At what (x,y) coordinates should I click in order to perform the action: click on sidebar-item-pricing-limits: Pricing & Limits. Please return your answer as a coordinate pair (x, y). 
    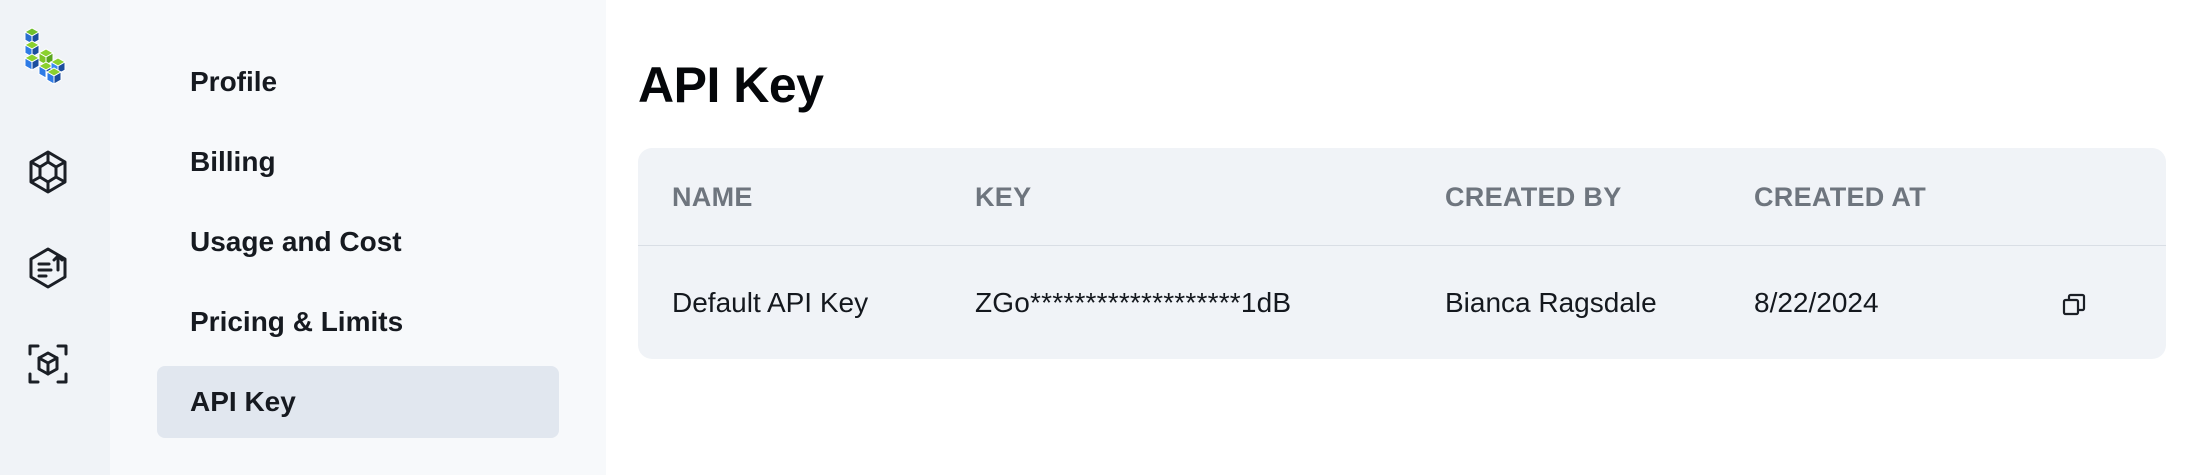
    Looking at the image, I should click on (358, 322).